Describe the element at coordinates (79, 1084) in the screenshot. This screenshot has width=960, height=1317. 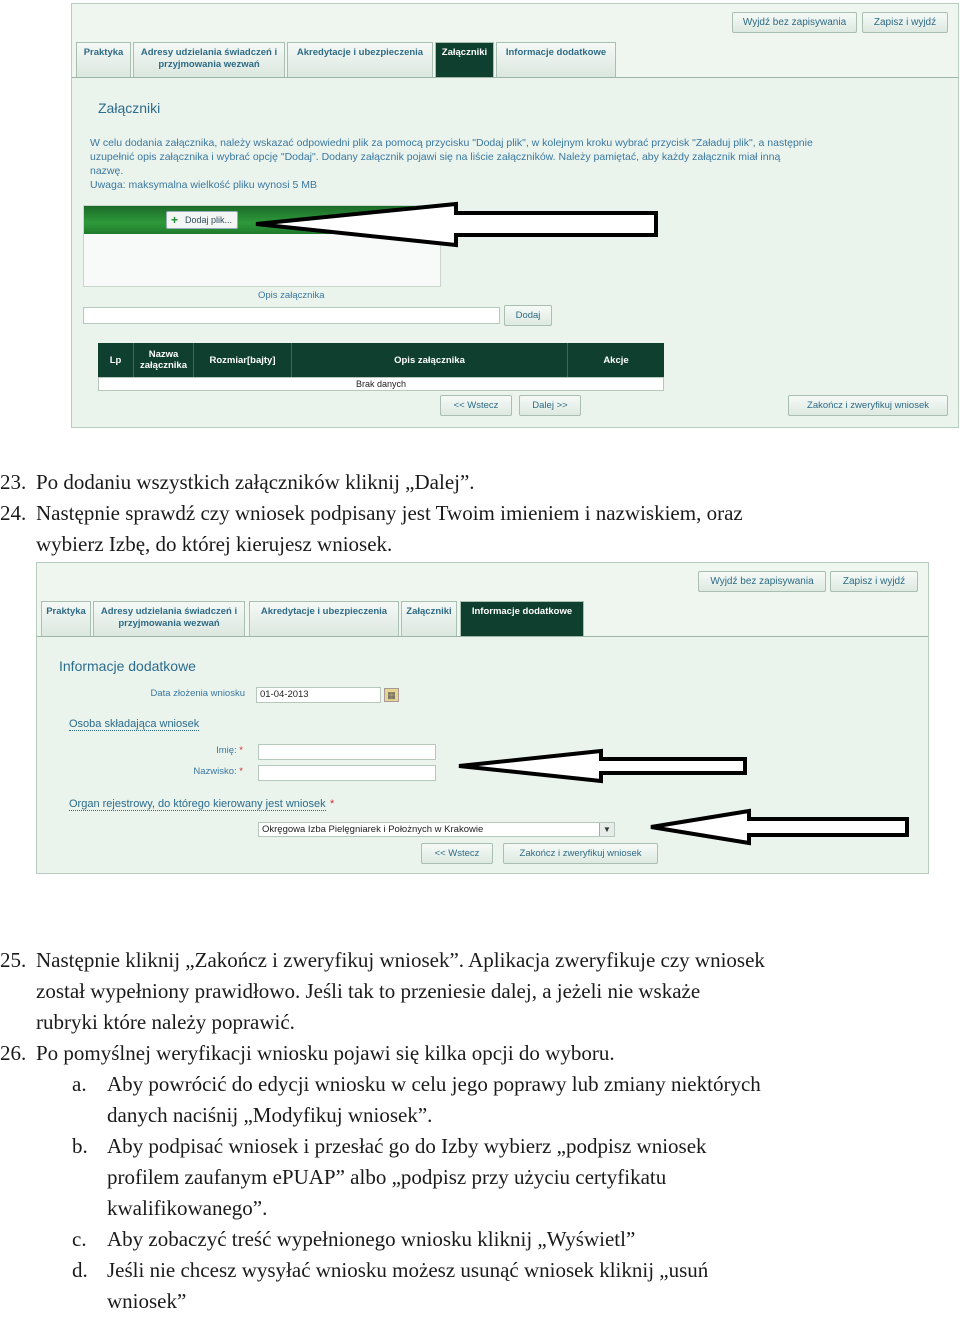
I see `option-letter: a.` at that location.